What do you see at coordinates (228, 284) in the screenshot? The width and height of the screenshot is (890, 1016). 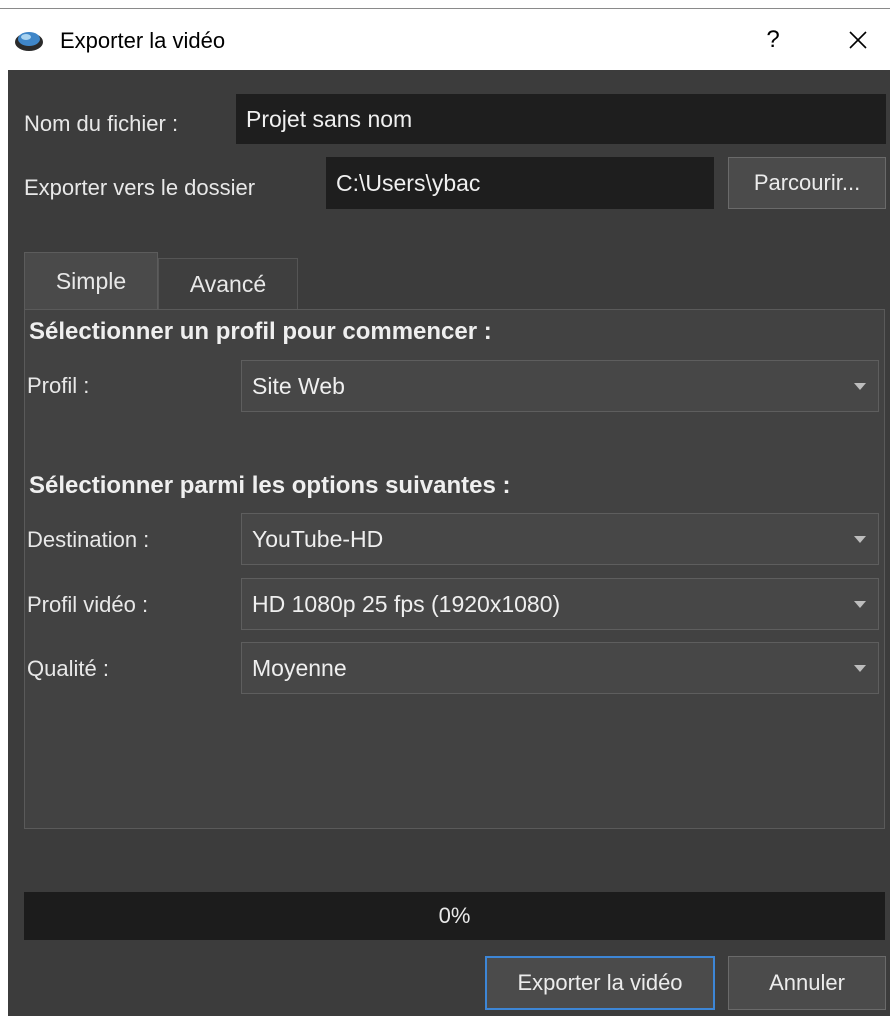 I see `tab-avance: Avancé` at bounding box center [228, 284].